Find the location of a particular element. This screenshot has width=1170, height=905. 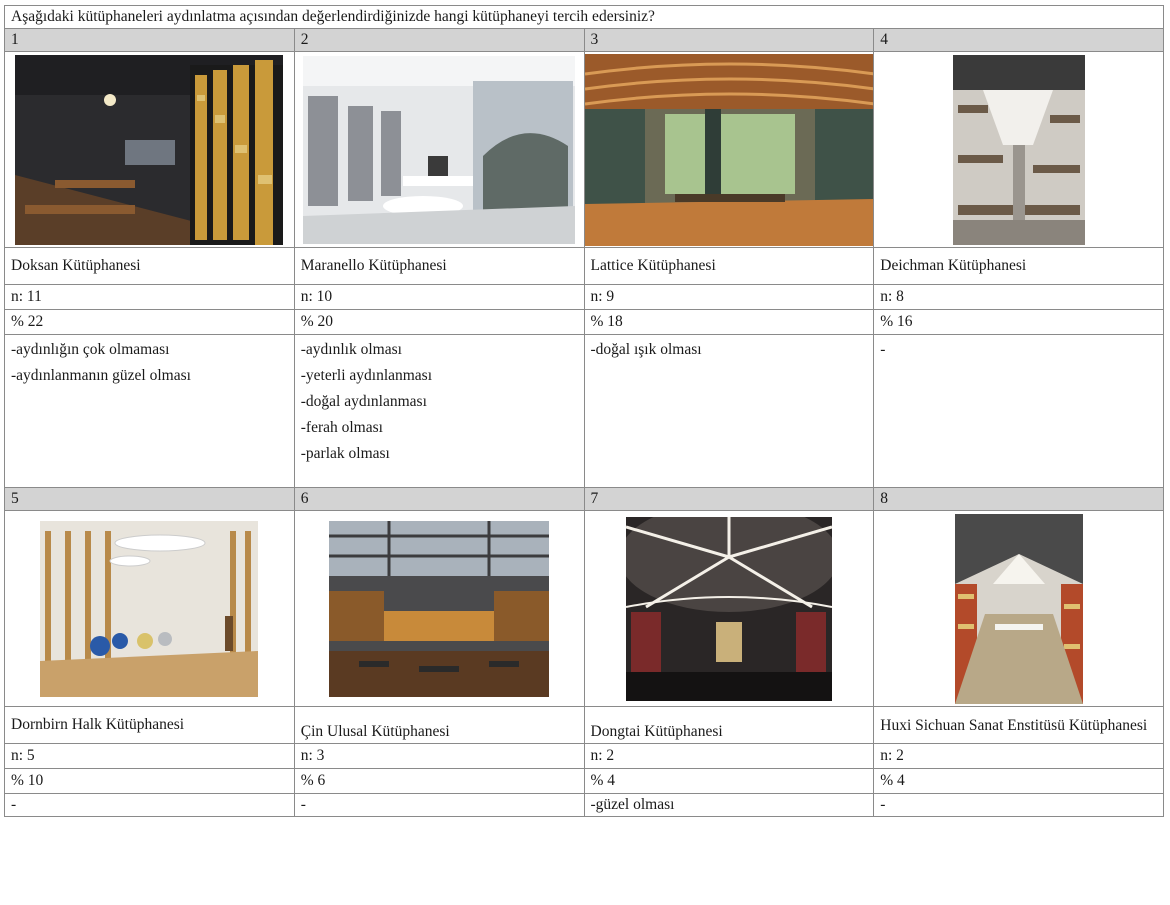

comment-line: -yeterli aydınlanması is located at coordinates (366, 375).